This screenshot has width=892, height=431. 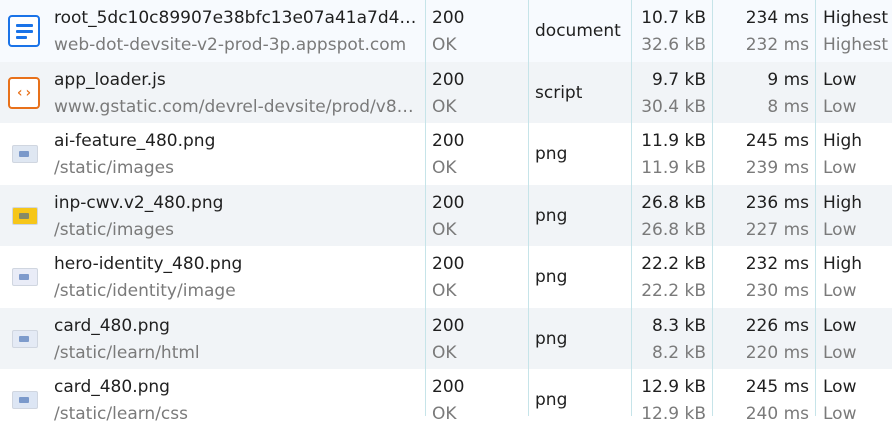 I want to click on request-type: document, so click(x=578, y=31).